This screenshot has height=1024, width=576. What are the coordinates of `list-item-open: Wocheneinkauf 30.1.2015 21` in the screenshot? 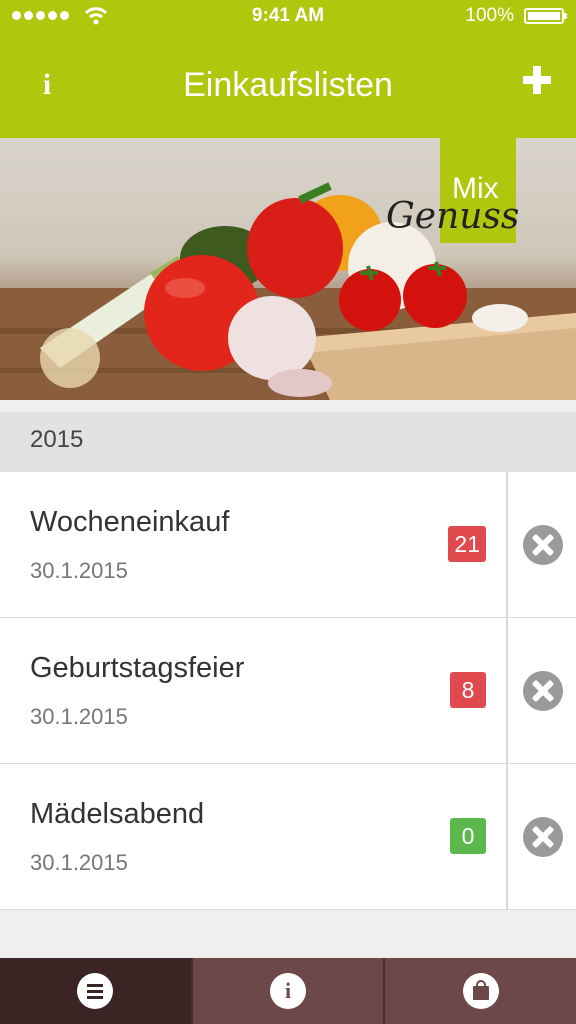 It's located at (253, 544).